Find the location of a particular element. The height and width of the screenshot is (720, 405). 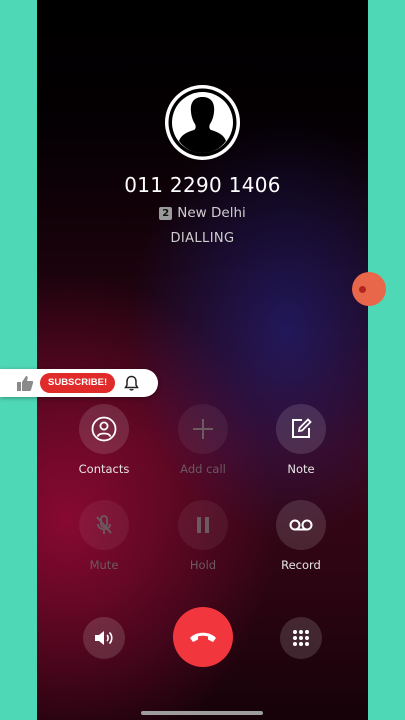

thumbs-up-icon is located at coordinates (25, 383).